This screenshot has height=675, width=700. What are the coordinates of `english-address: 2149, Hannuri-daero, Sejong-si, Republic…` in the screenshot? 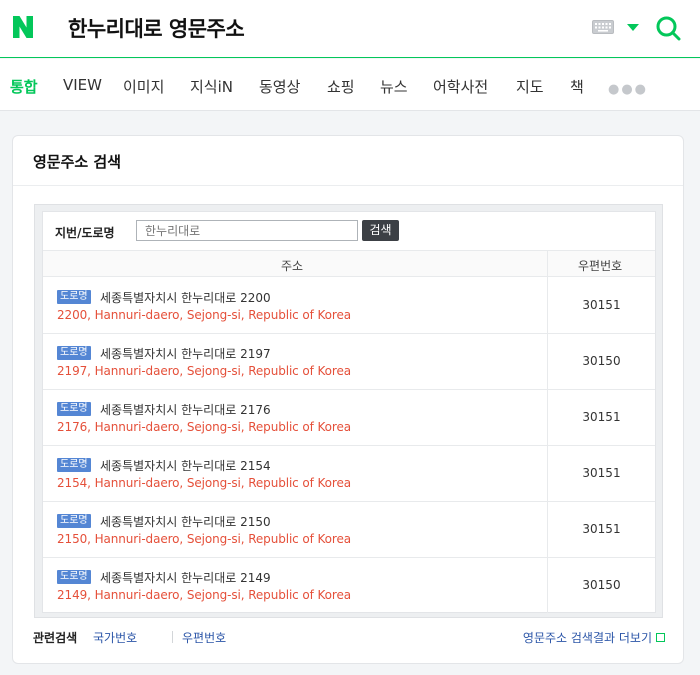 It's located at (204, 595).